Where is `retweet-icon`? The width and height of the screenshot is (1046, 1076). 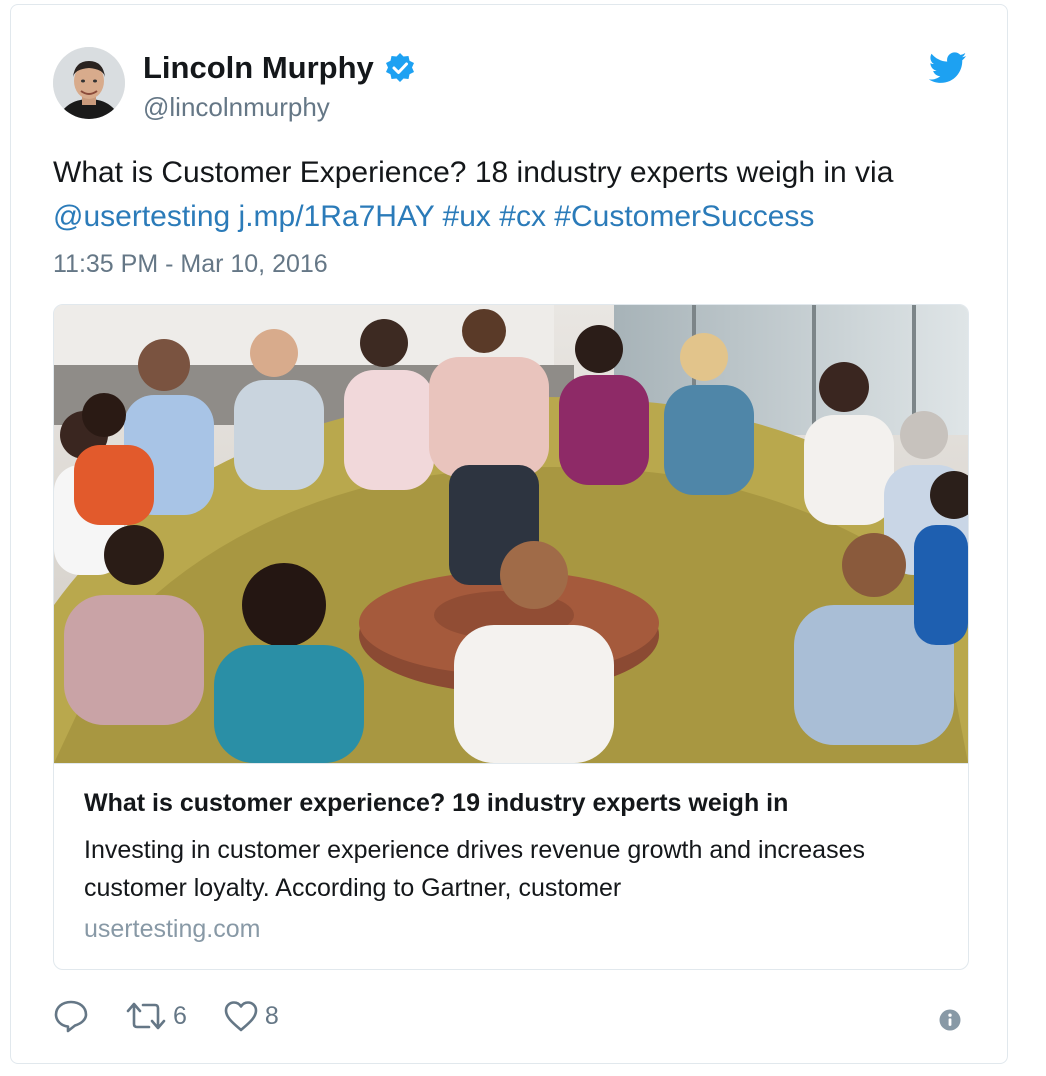
retweet-icon is located at coordinates (146, 1016).